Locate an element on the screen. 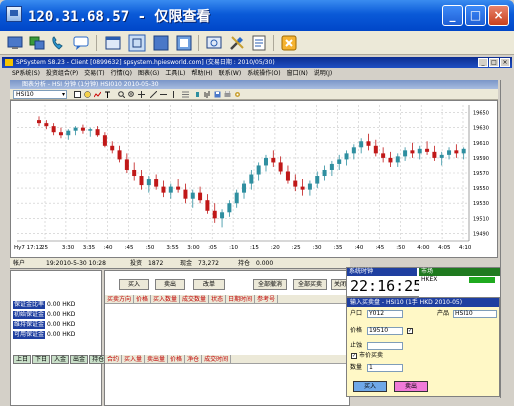  disconnect-icon is located at coordinates (289, 43).